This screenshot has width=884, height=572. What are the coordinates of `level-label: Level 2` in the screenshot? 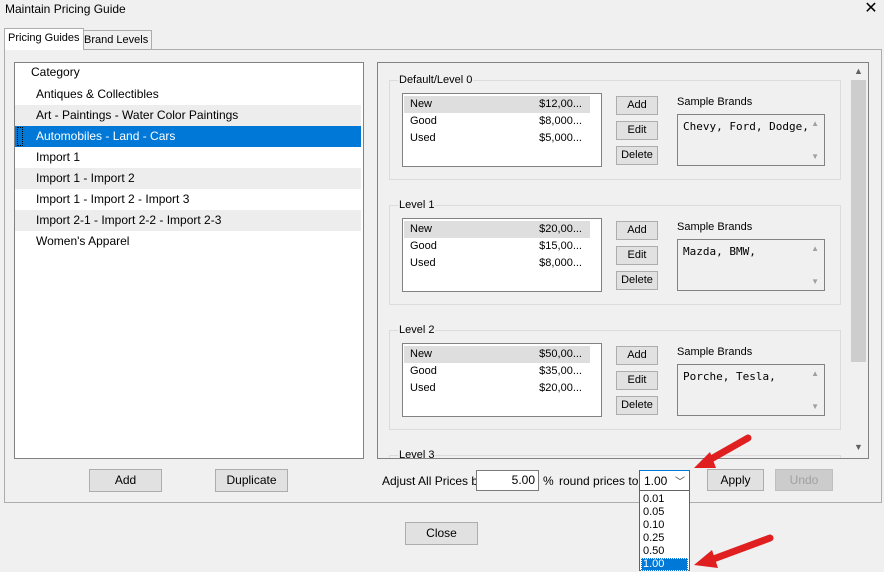 It's located at (417, 330).